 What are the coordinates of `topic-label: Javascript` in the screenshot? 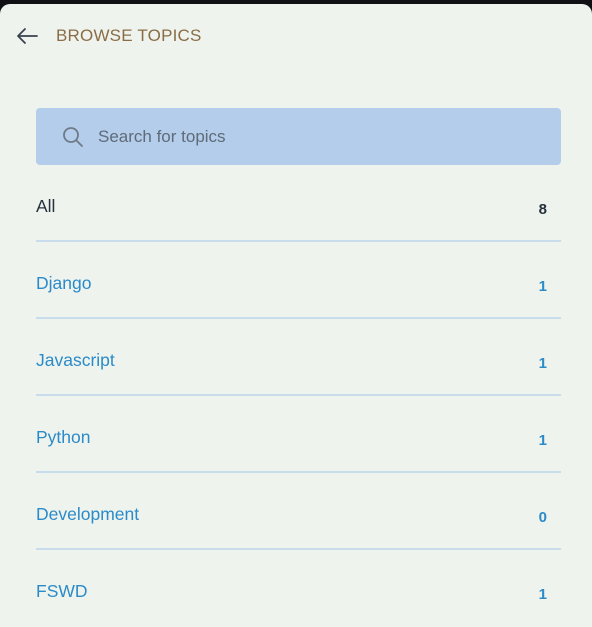 It's located at (75, 360).